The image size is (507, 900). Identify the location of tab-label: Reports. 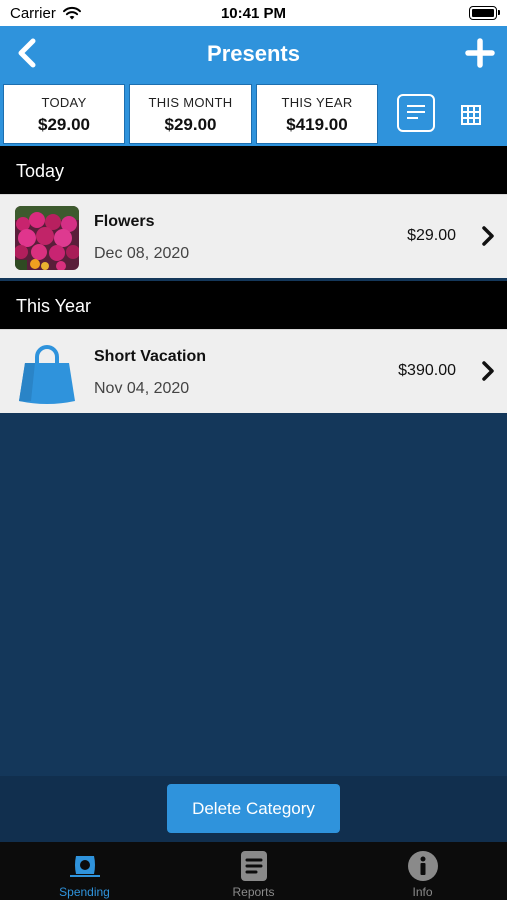
(253, 892).